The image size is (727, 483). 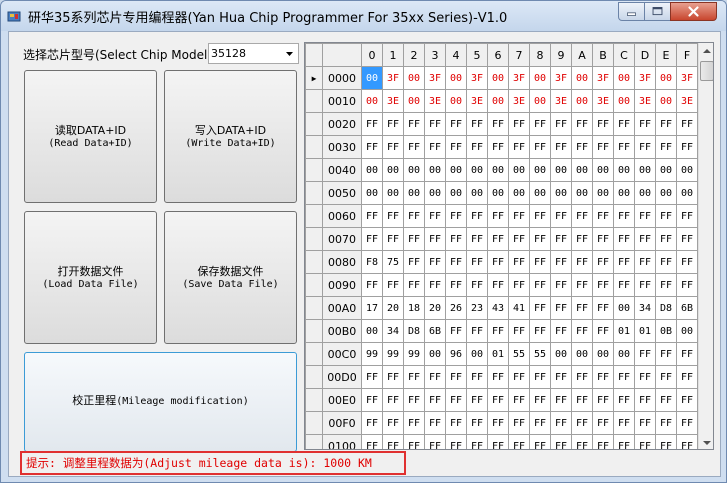 I want to click on table-row: ▶ 0000 00 3F 00 3F 00 3F 00 3F 00 3F 00 3F 00 3F 00 3F, so click(x=501, y=78).